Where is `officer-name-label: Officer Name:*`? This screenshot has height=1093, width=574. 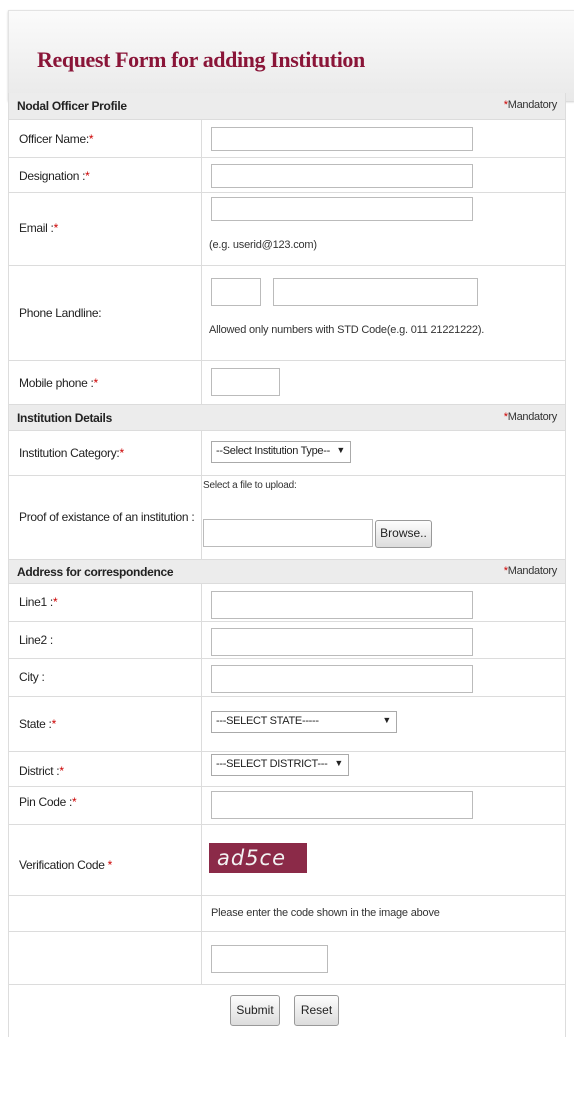 officer-name-label: Officer Name:* is located at coordinates (56, 139).